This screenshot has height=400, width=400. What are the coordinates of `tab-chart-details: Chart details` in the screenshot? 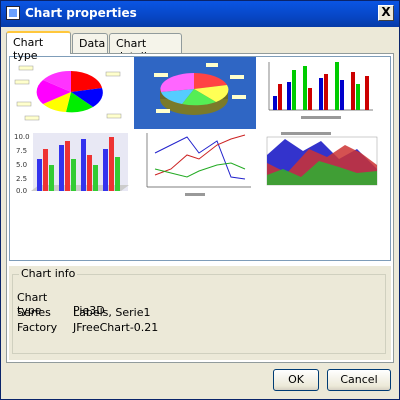 It's located at (145, 48).